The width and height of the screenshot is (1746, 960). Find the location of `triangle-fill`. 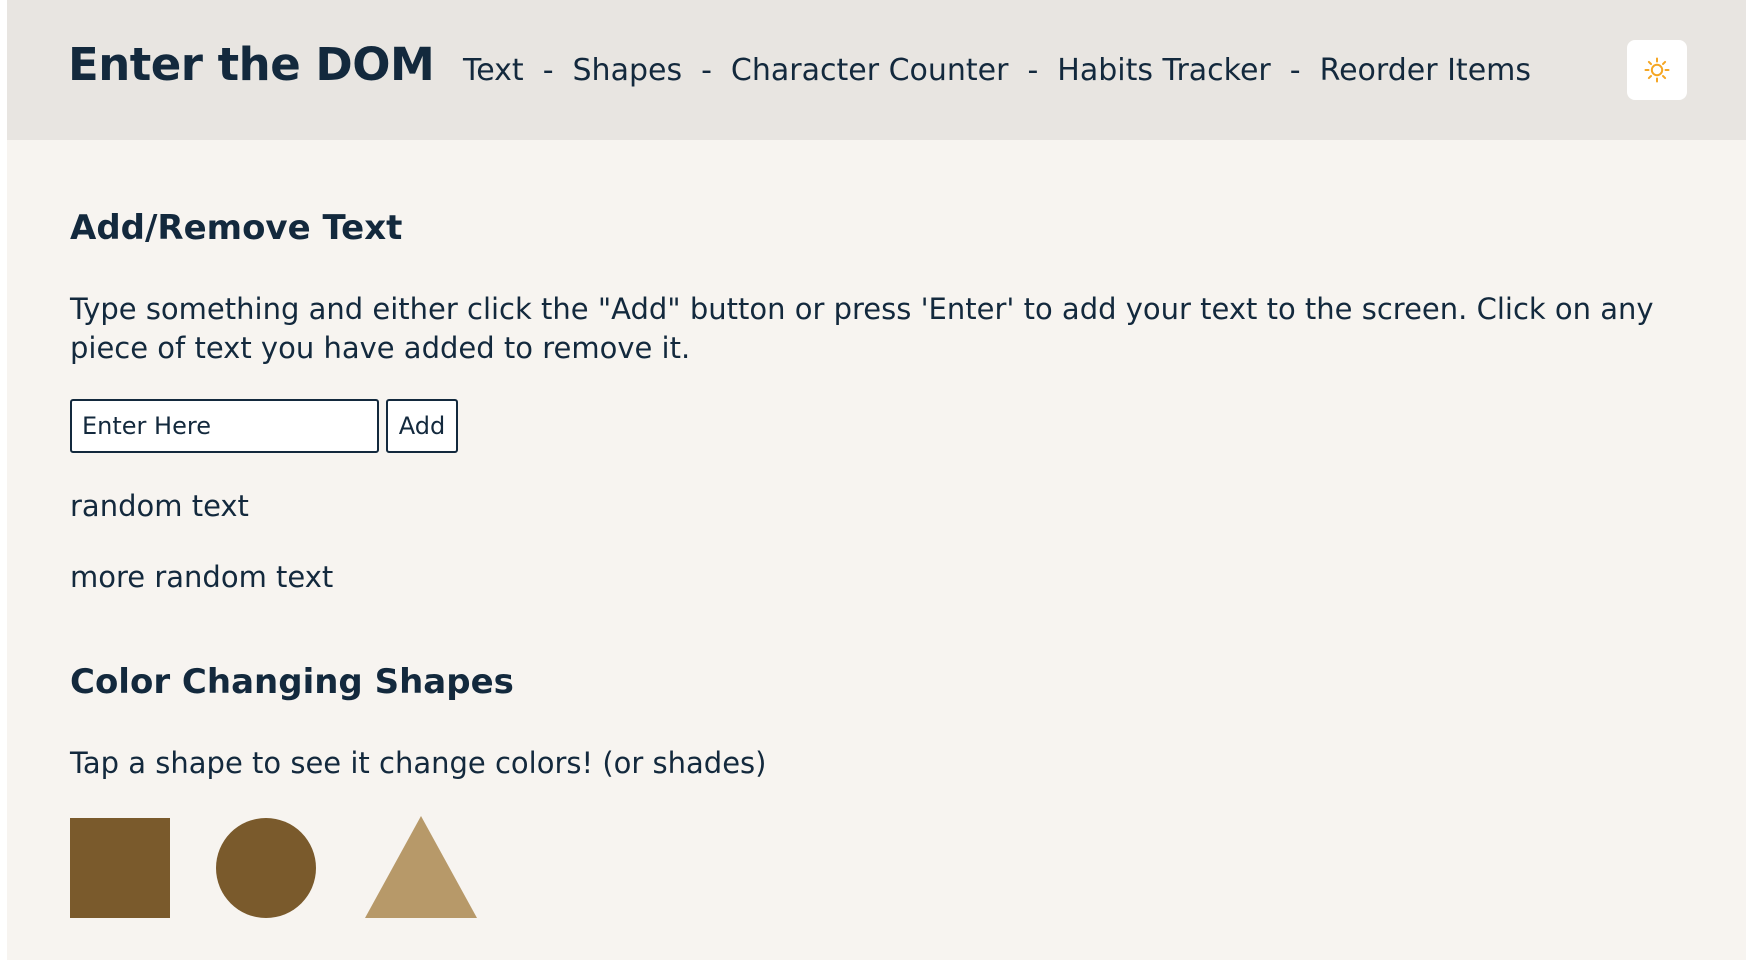

triangle-fill is located at coordinates (421, 867).